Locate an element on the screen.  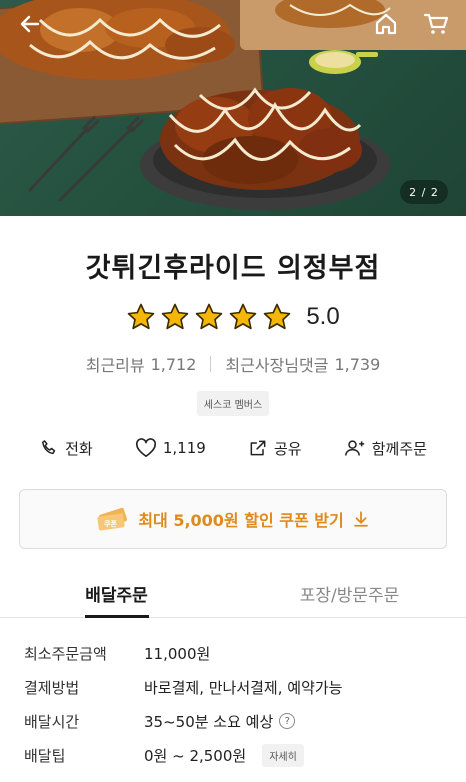
phone-icon is located at coordinates (49, 447).